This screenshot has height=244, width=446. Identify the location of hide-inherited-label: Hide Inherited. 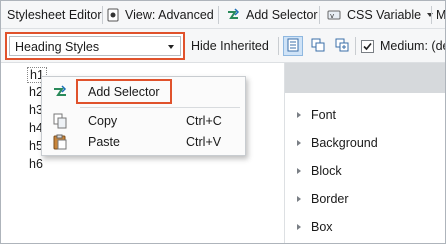
(230, 46).